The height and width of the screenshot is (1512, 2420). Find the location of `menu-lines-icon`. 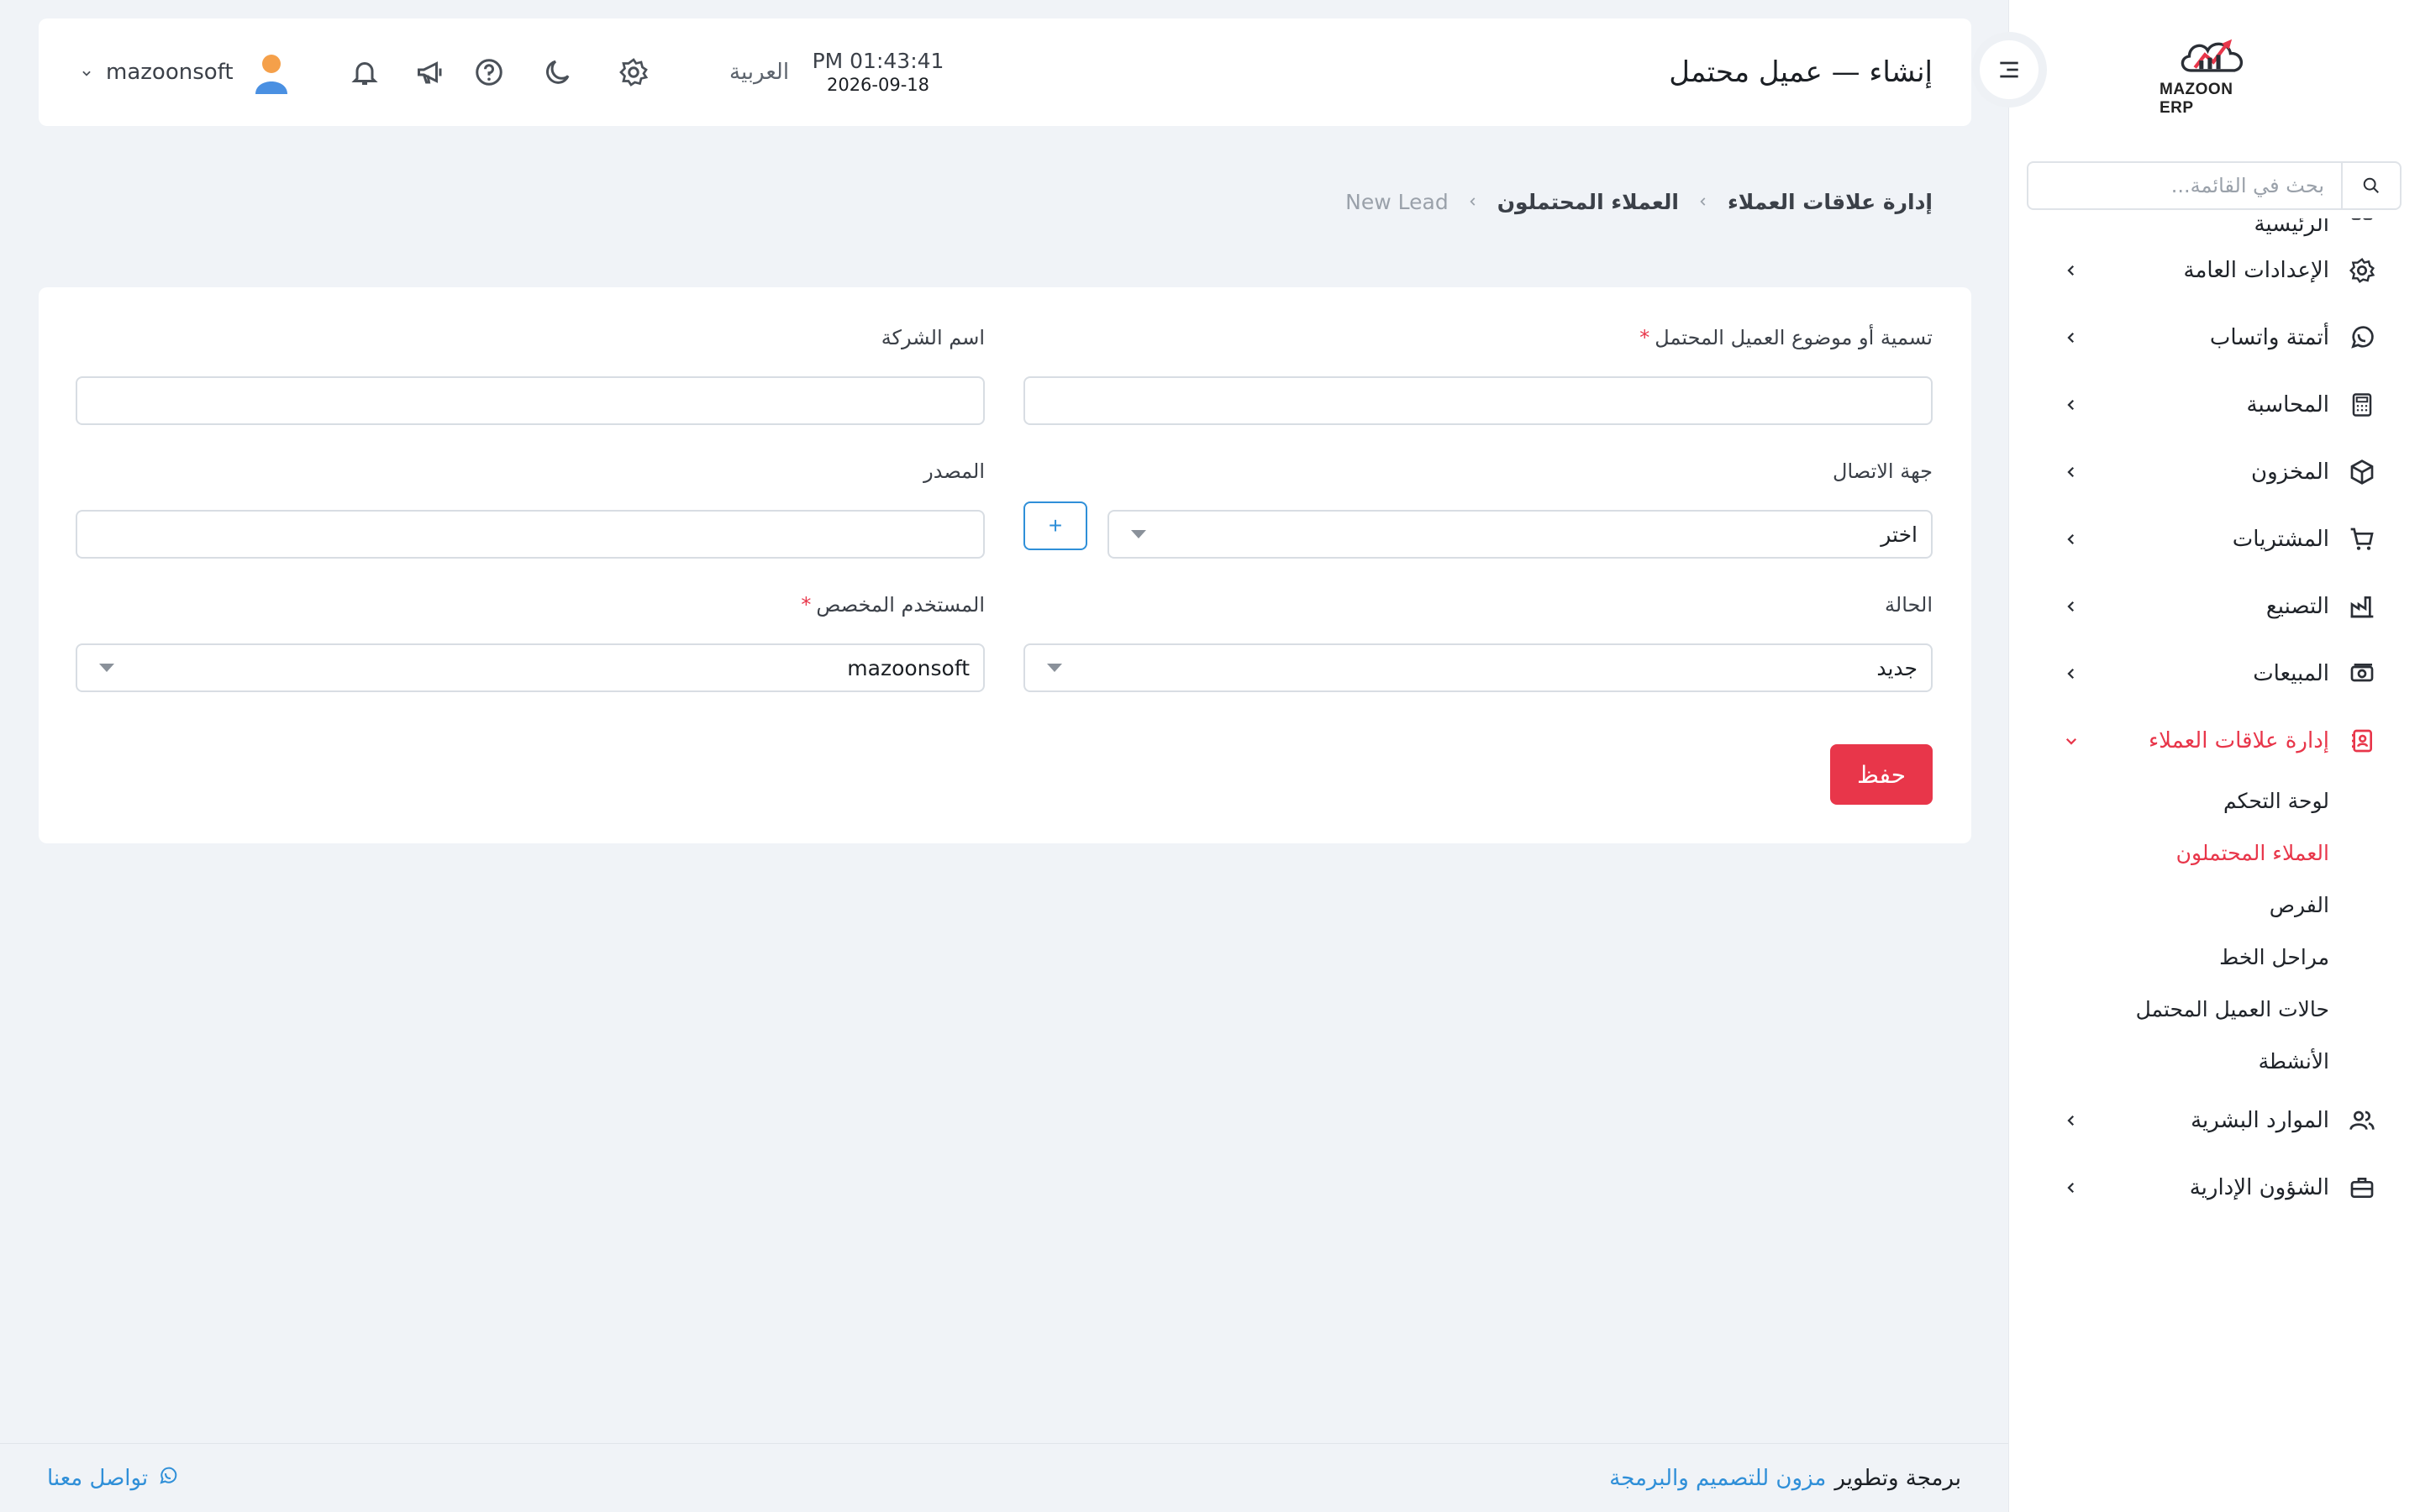

menu-lines-icon is located at coordinates (2009, 69).